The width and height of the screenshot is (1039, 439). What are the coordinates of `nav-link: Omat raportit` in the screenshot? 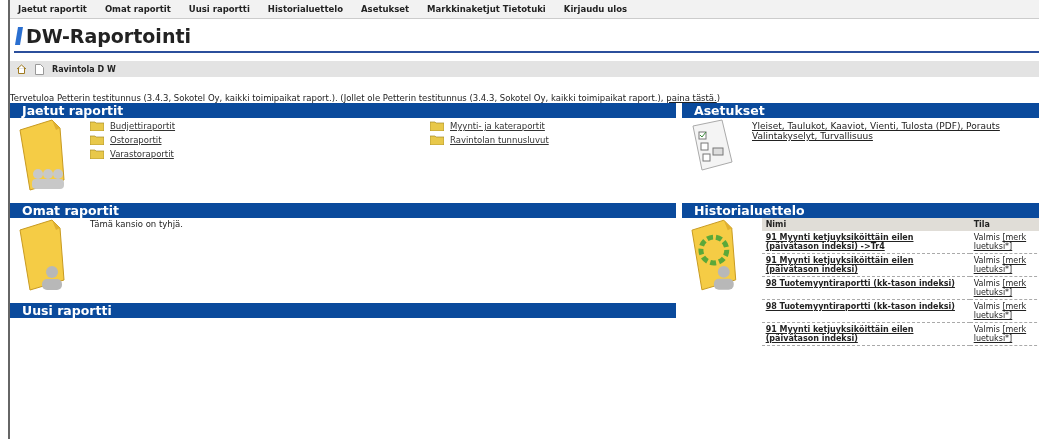 It's located at (137, 9).